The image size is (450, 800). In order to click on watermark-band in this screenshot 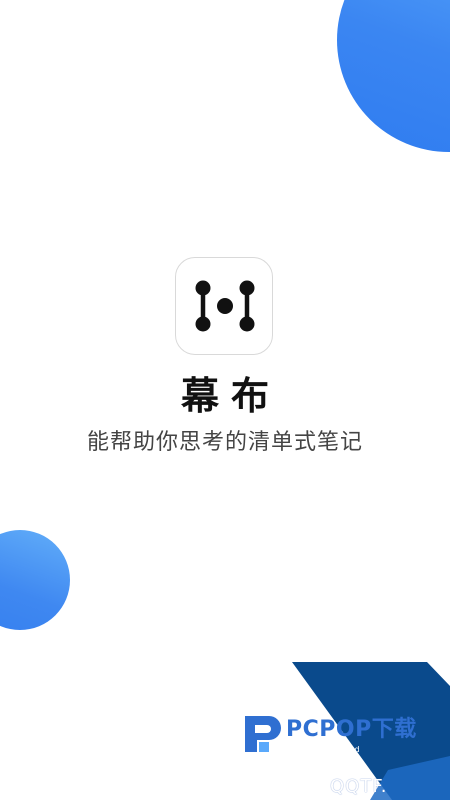, I will do `click(371, 731)`.